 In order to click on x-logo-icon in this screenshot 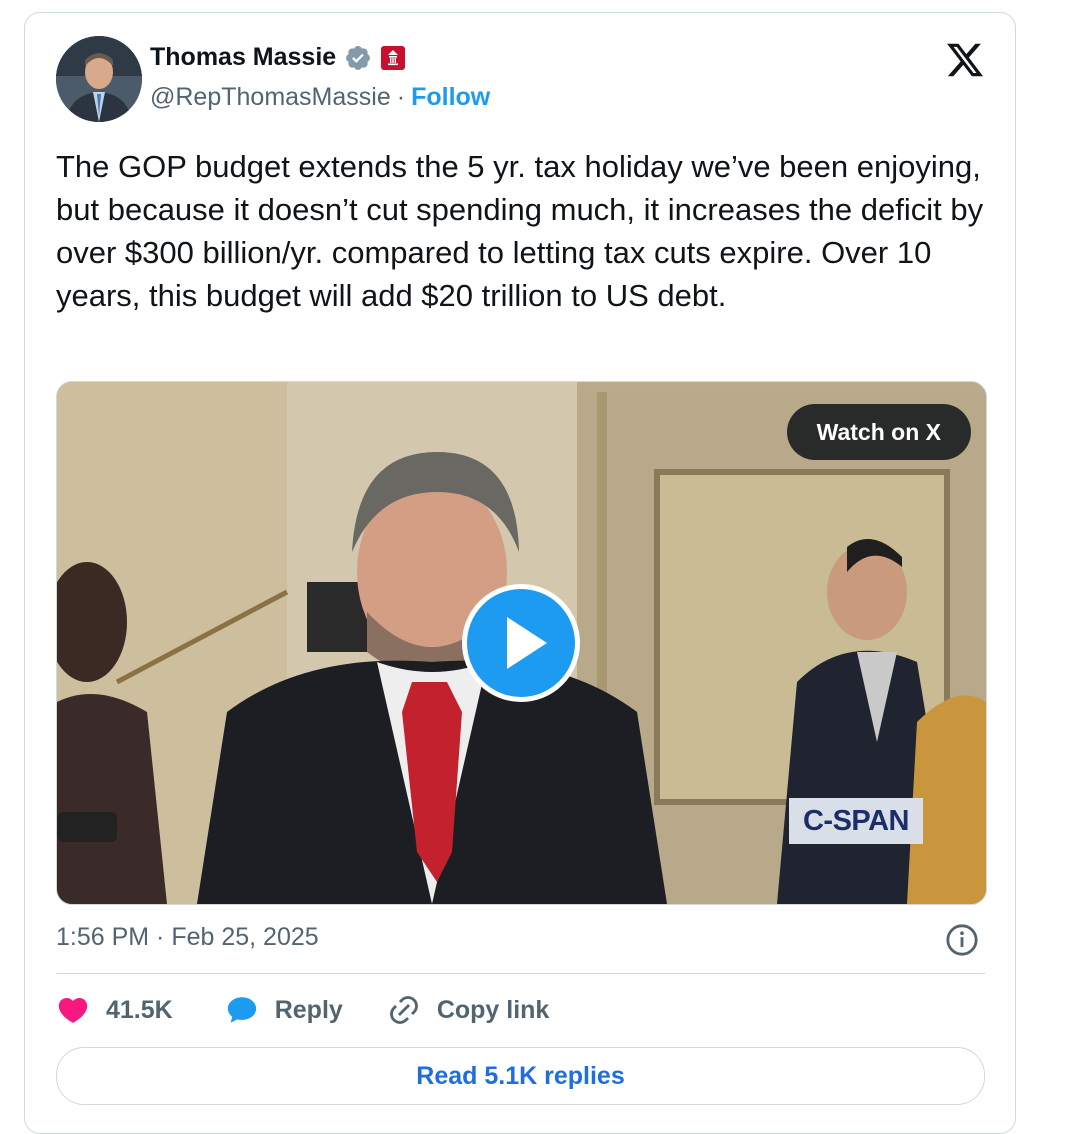, I will do `click(965, 60)`.